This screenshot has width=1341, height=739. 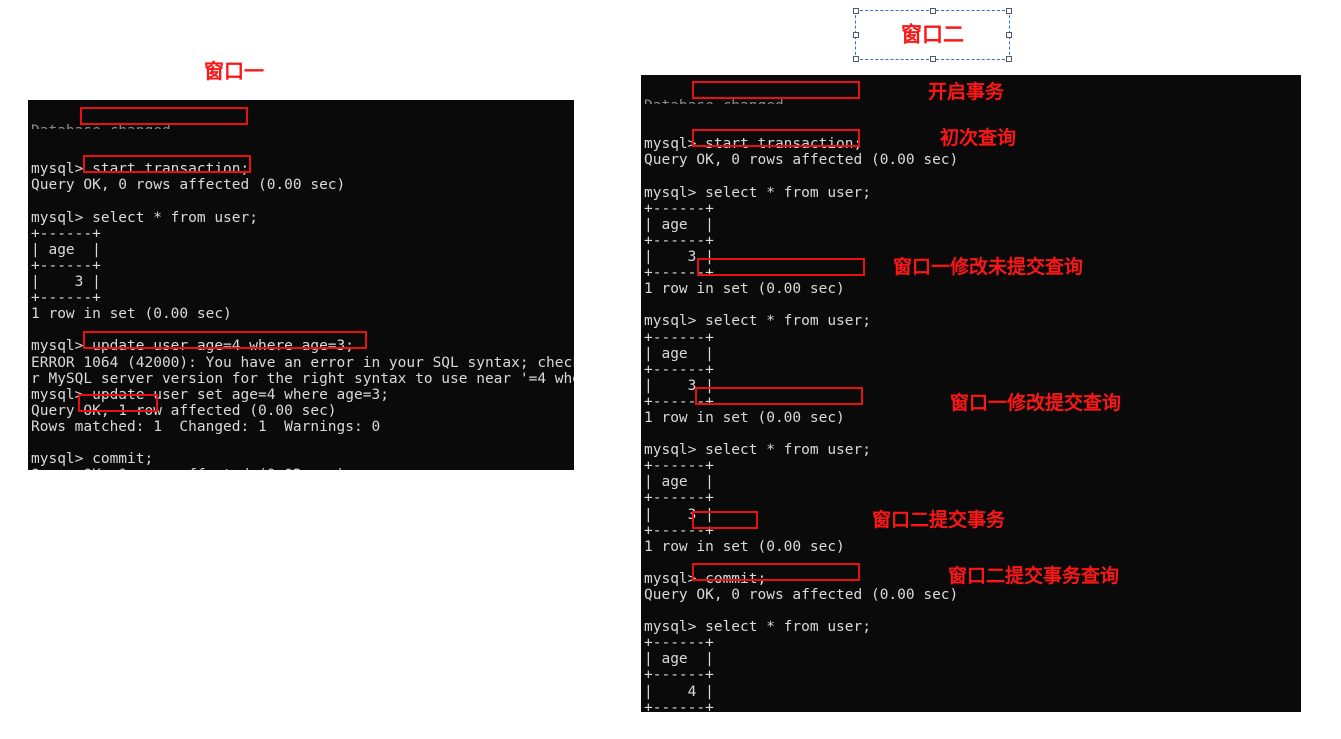 What do you see at coordinates (1009, 59) in the screenshot?
I see `resize-handle-bottom-right` at bounding box center [1009, 59].